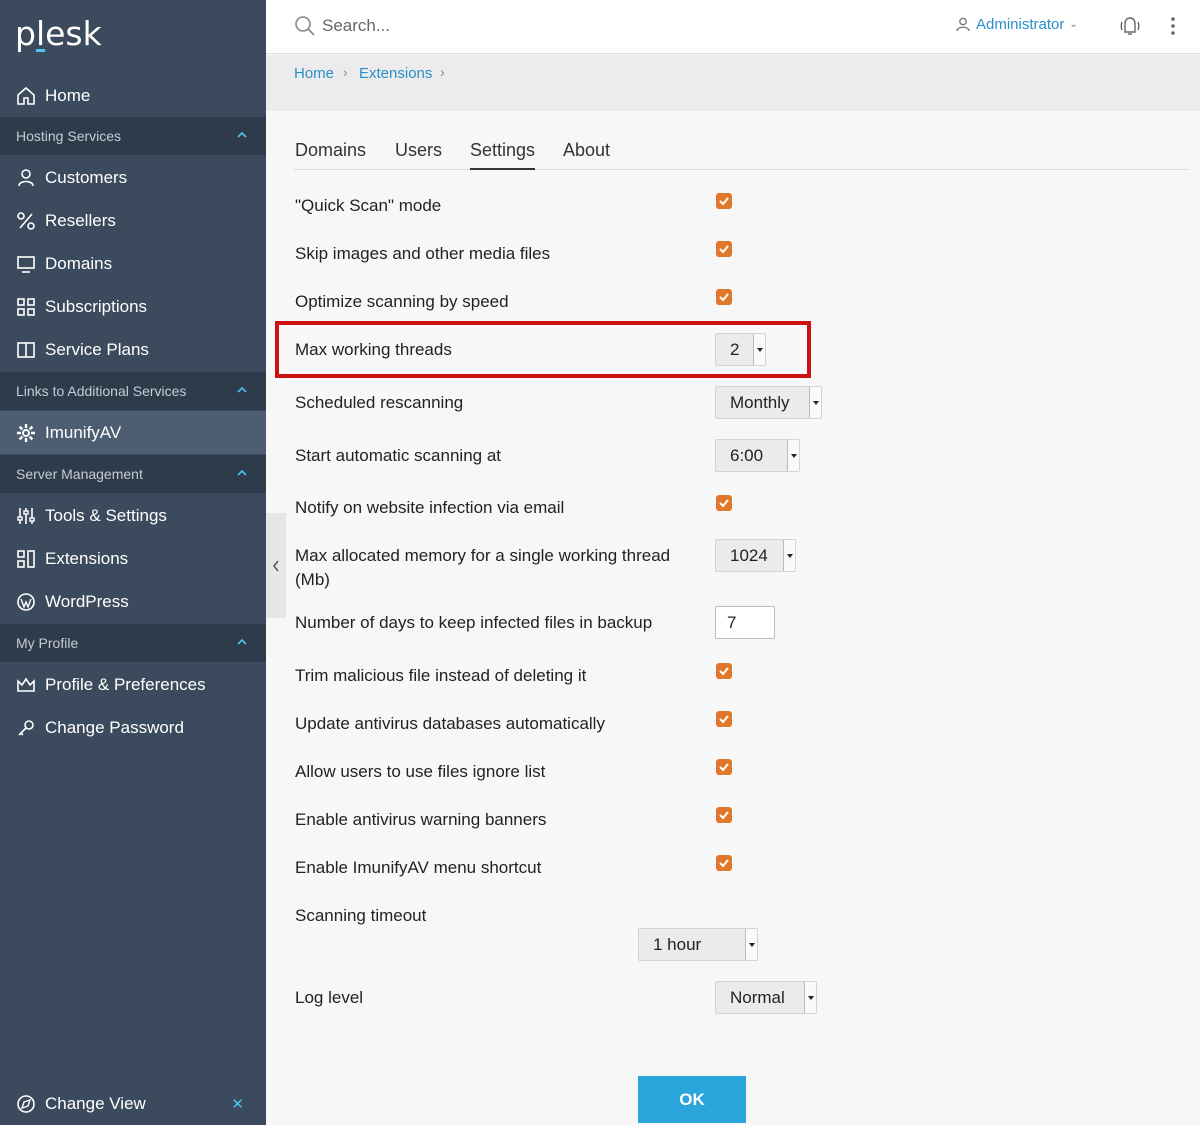  Describe the element at coordinates (133, 263) in the screenshot. I see `sidebar-item-domains: Domains` at that location.